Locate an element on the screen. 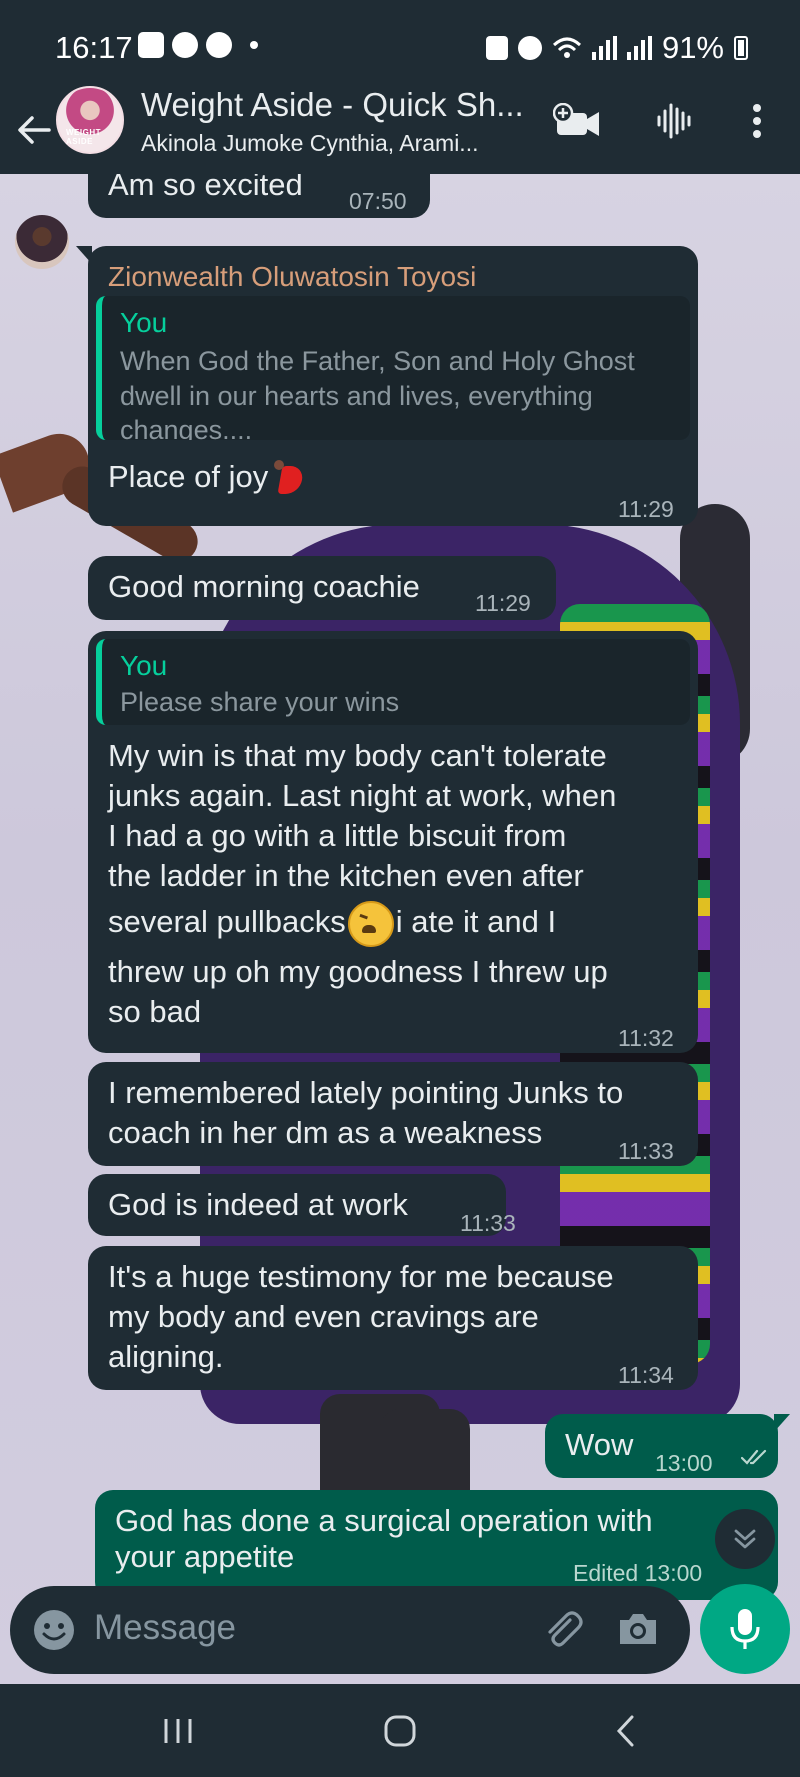 The width and height of the screenshot is (800, 1777). arrow-left-icon is located at coordinates (34, 130).